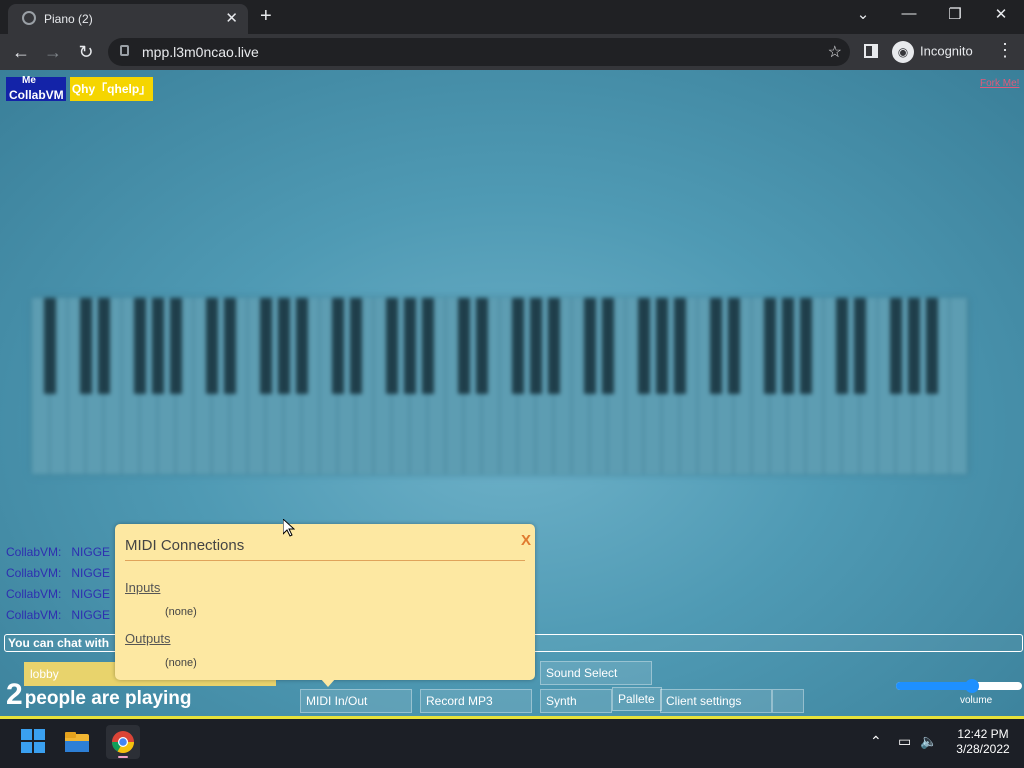 The image size is (1024, 768). Describe the element at coordinates (1001, 14) in the screenshot. I see `close-window-button: ✕` at that location.